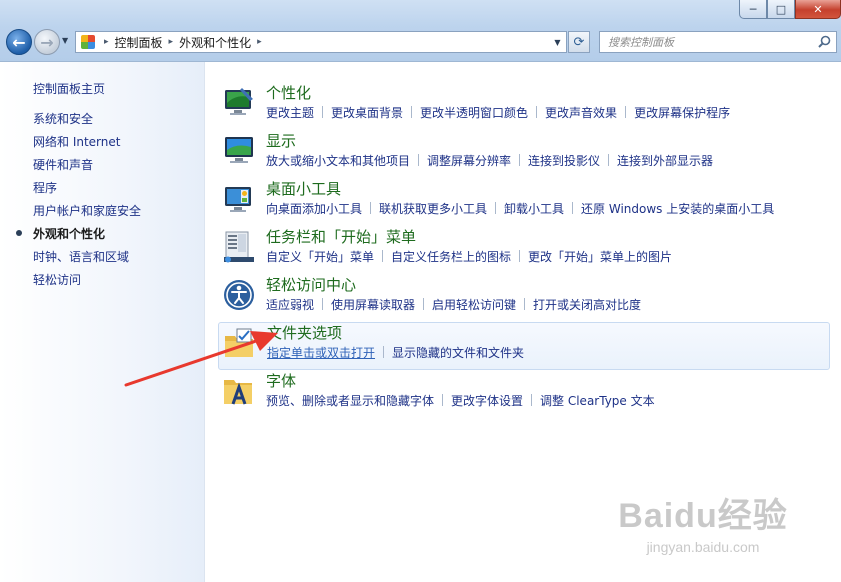 The image size is (841, 582). I want to click on sidebar-item-network: 网络和 Internet, so click(87, 146).